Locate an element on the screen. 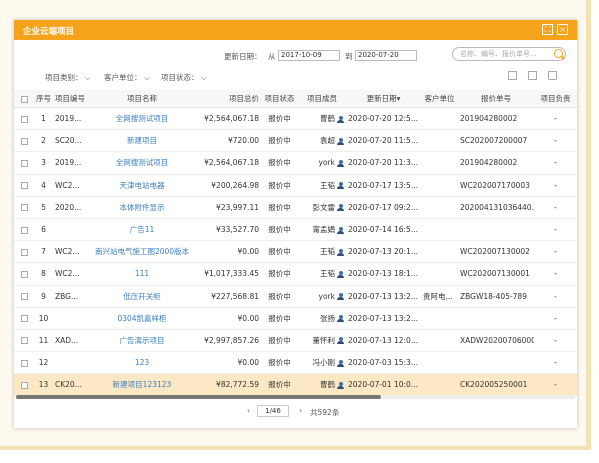 The height and width of the screenshot is (463, 599). project-price: ¥33,527.70 is located at coordinates (229, 230).